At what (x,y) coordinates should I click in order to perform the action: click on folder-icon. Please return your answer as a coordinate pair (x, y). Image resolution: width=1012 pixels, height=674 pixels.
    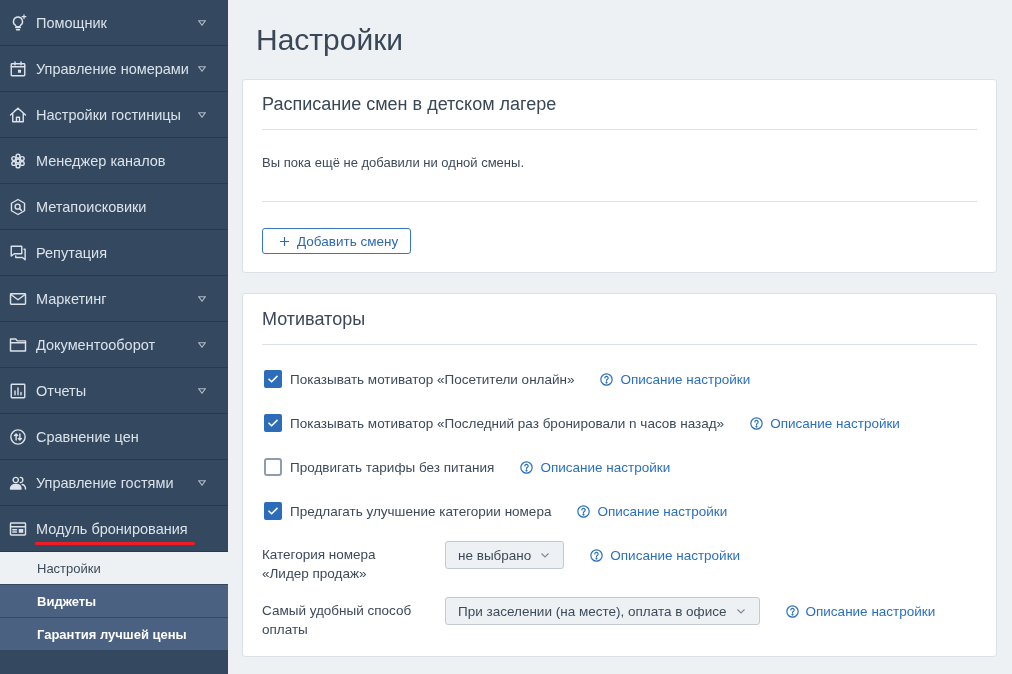
    Looking at the image, I should click on (18, 344).